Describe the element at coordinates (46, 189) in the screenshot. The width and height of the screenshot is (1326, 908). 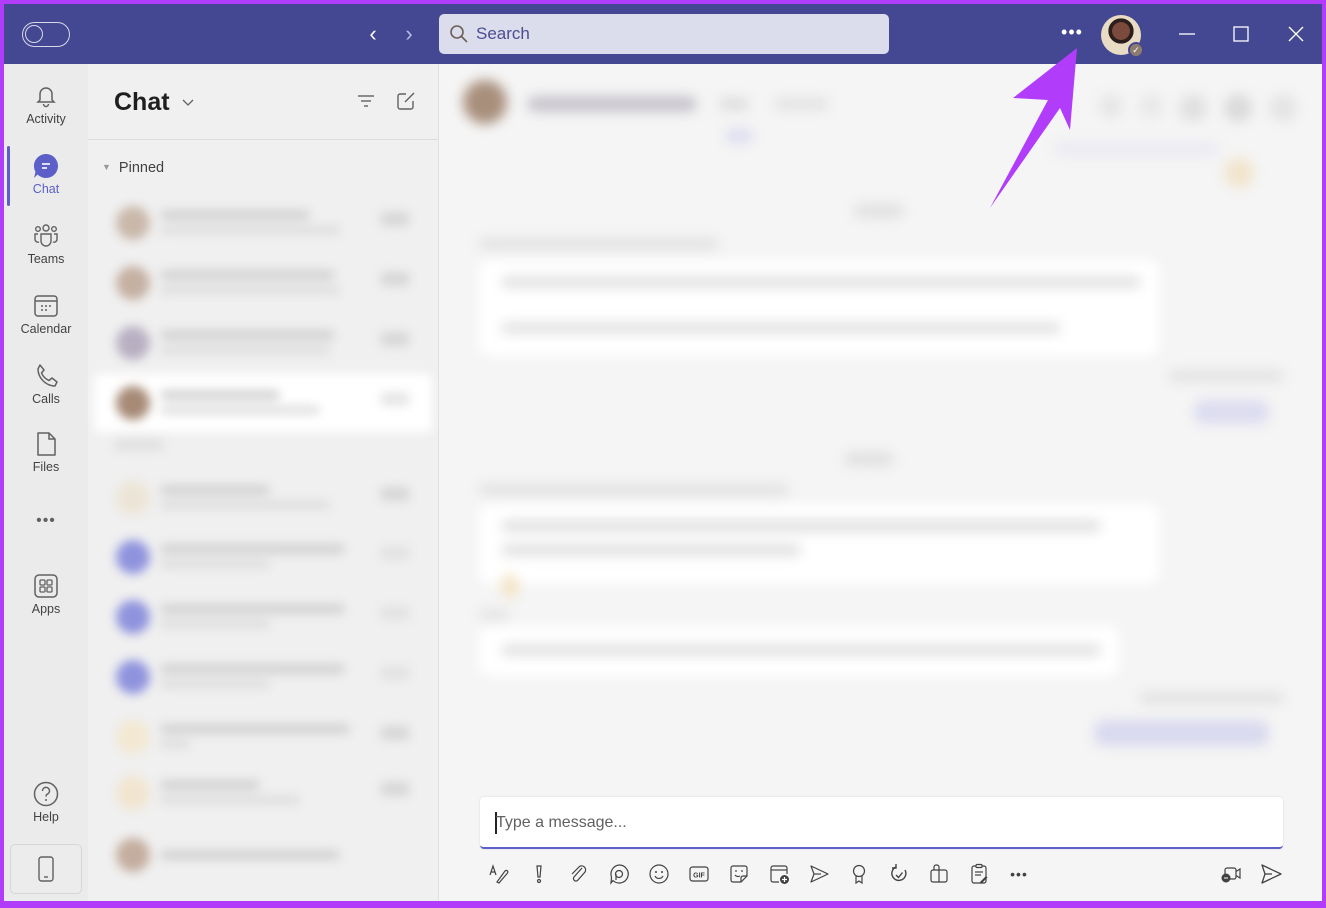
I see `rail-label: Chat` at that location.